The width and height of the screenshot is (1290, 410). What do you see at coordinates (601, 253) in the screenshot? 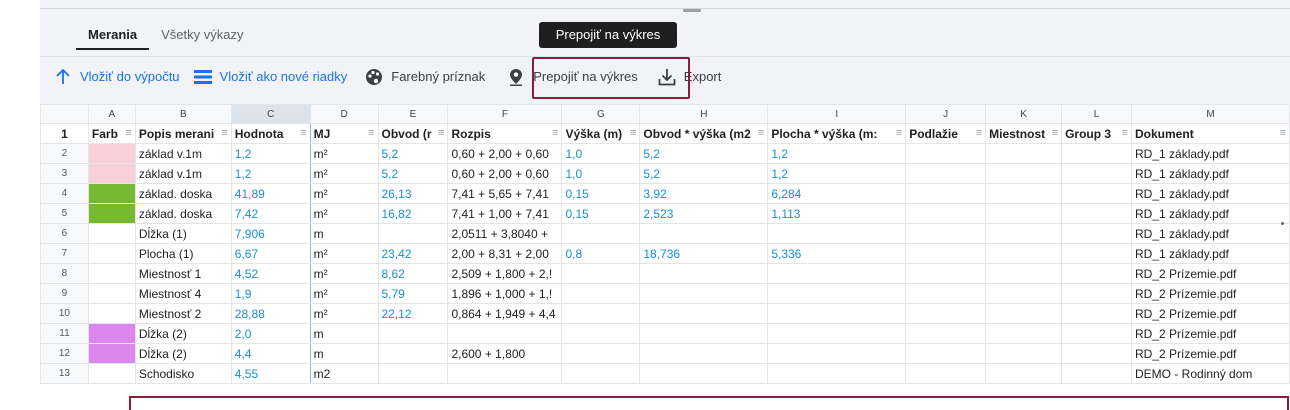
I see `cell-vyska: 0,8` at bounding box center [601, 253].